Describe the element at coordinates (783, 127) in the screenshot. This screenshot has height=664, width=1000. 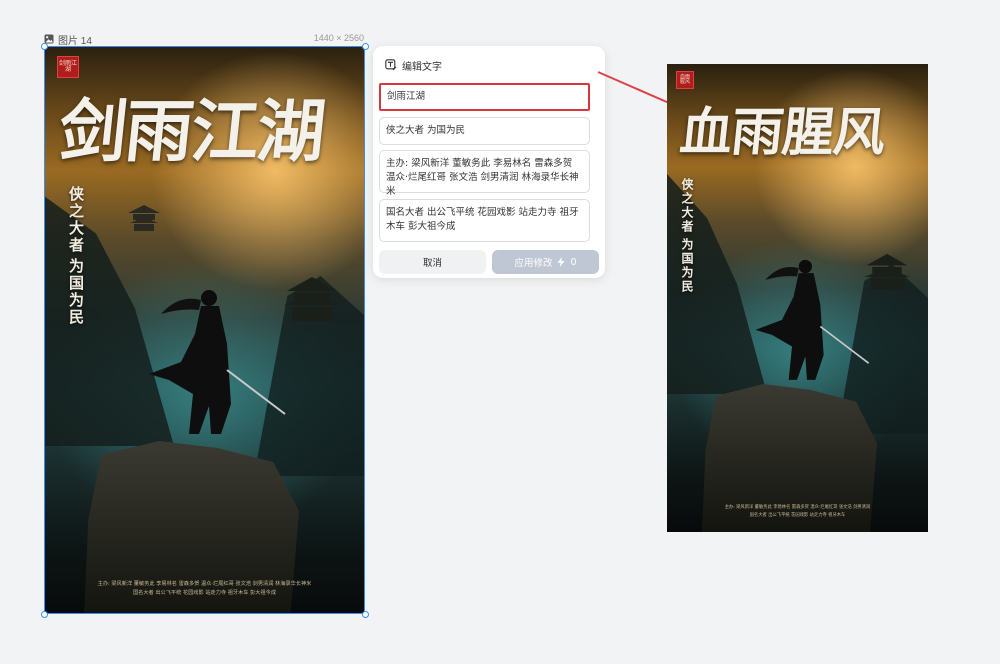
I see `poster-title: 血雨腥风` at that location.